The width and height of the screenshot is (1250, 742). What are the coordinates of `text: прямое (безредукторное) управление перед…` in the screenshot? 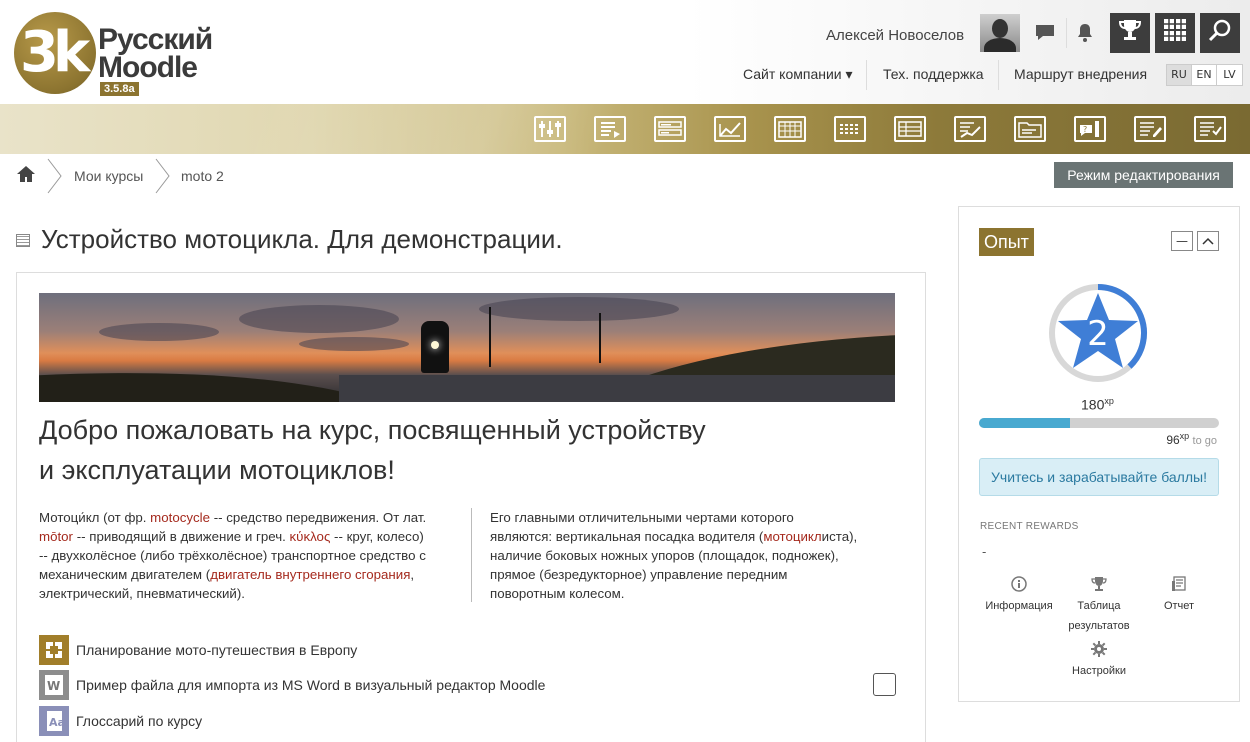 It's located at (639, 574).